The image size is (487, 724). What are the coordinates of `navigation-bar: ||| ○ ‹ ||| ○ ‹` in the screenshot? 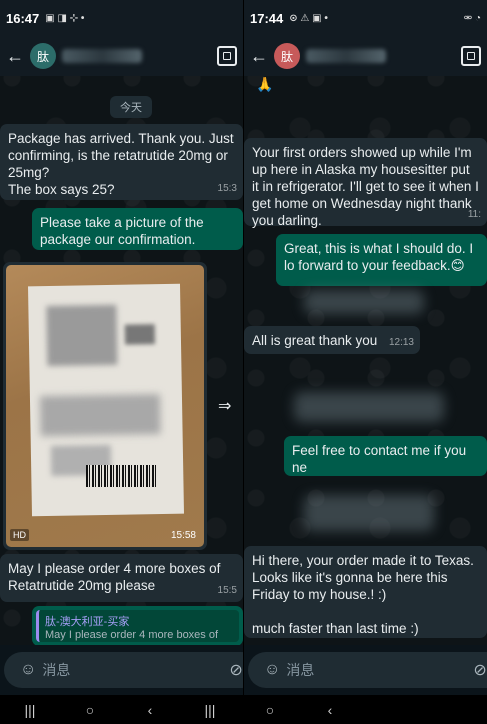 It's located at (243, 709).